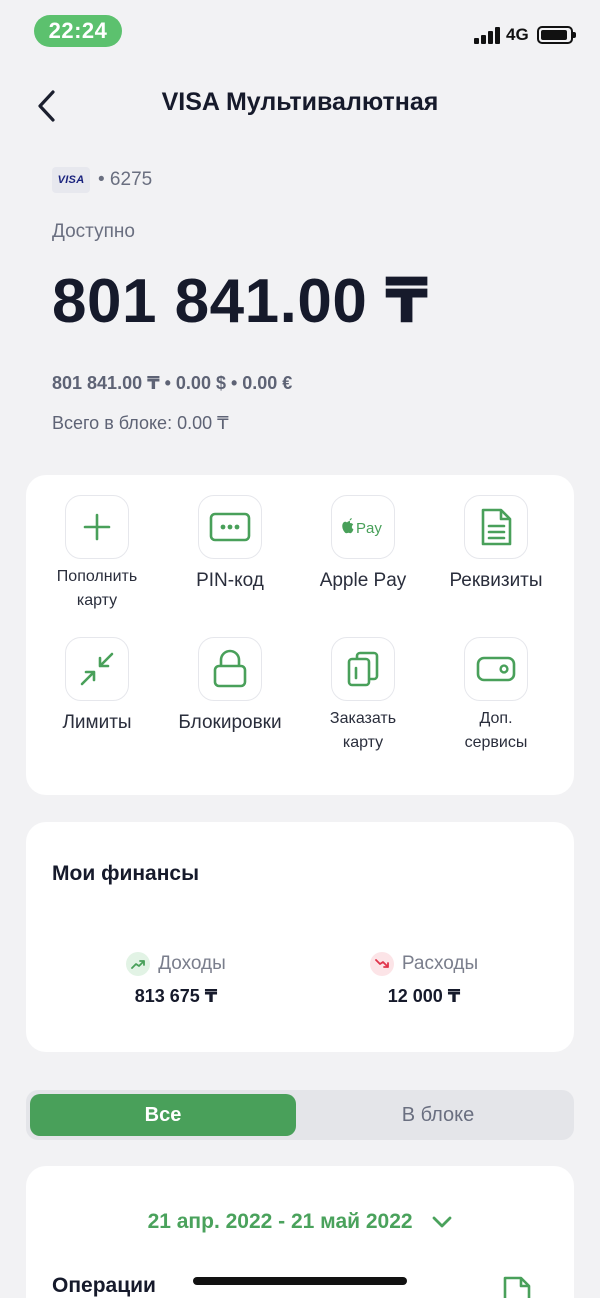 This screenshot has height=1298, width=600. Describe the element at coordinates (496, 669) in the screenshot. I see `wallet-icon` at that location.